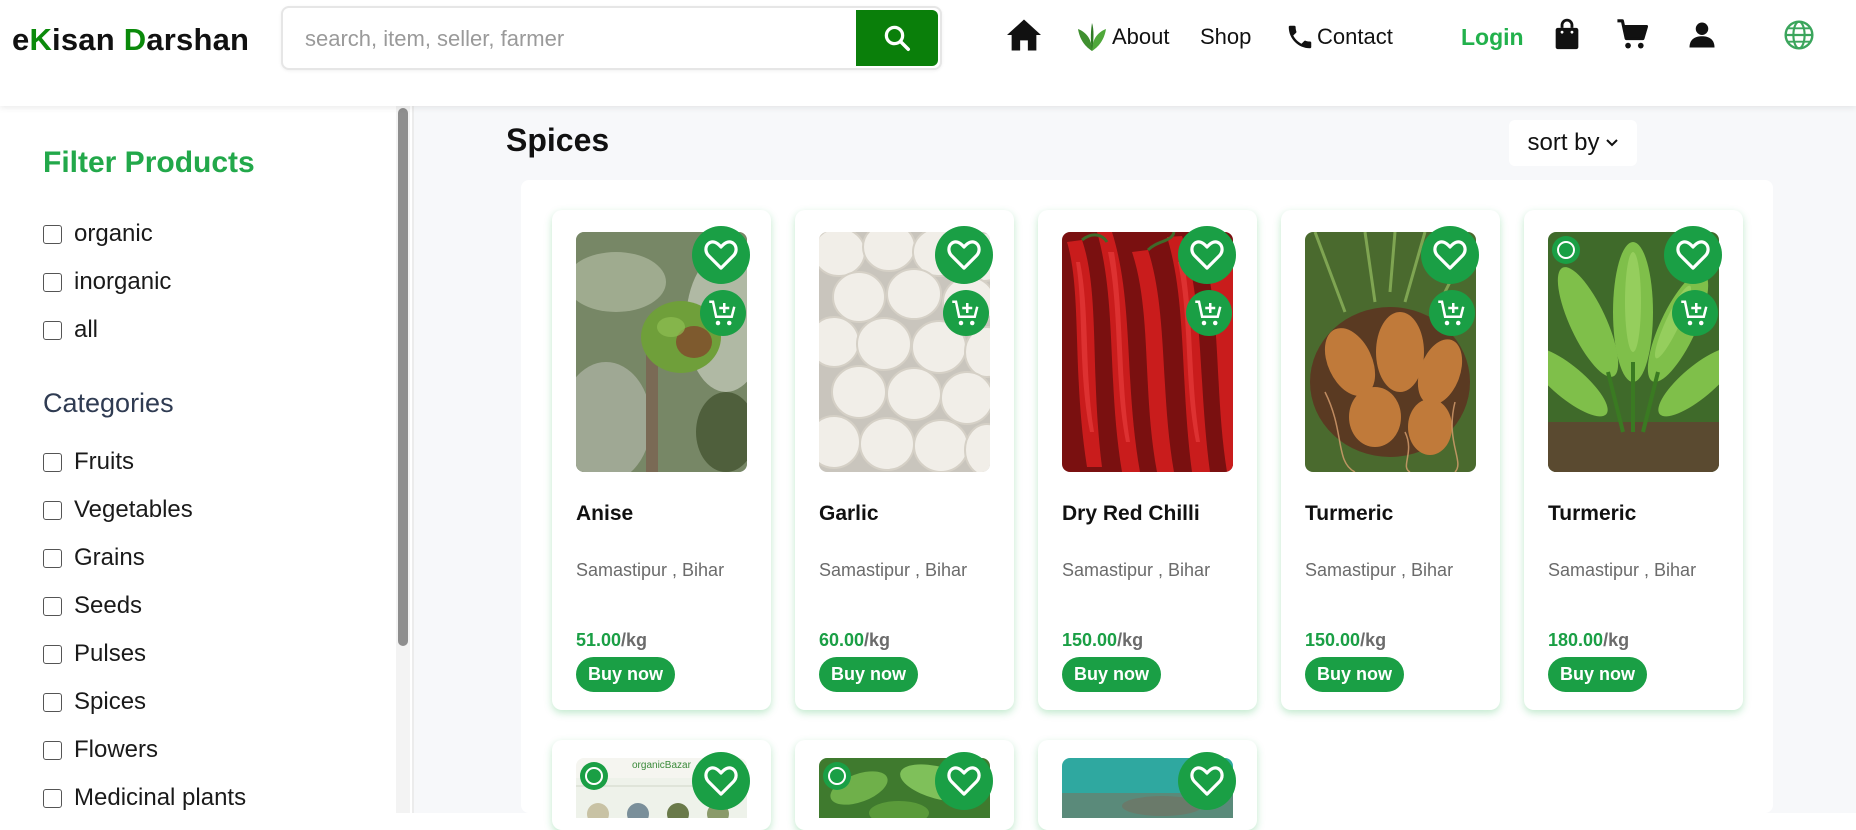  What do you see at coordinates (1092, 37) in the screenshot?
I see `leaf-icon` at bounding box center [1092, 37].